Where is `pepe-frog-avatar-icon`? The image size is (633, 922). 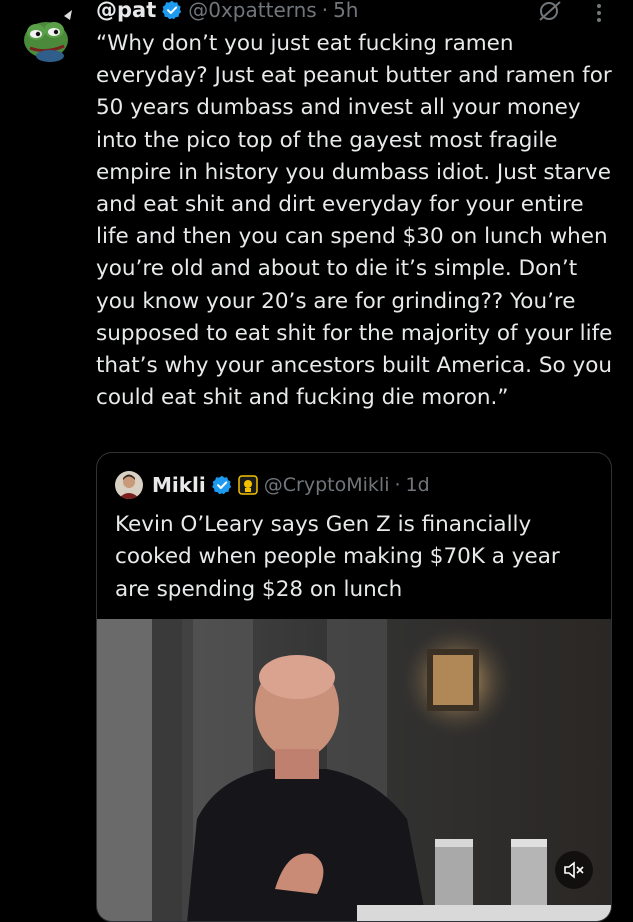
pepe-frog-avatar-icon is located at coordinates (48, 36).